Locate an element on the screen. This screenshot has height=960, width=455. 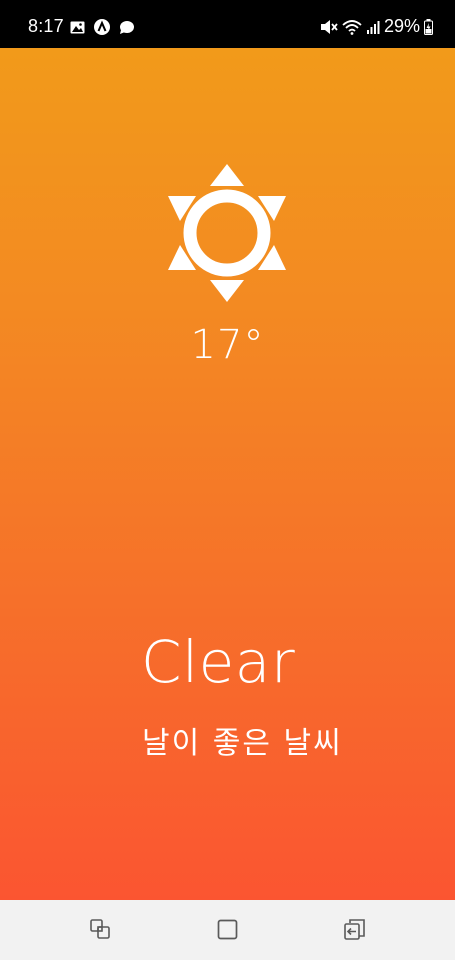
condition-description: 날이 좋은 날씨 is located at coordinates (242, 743).